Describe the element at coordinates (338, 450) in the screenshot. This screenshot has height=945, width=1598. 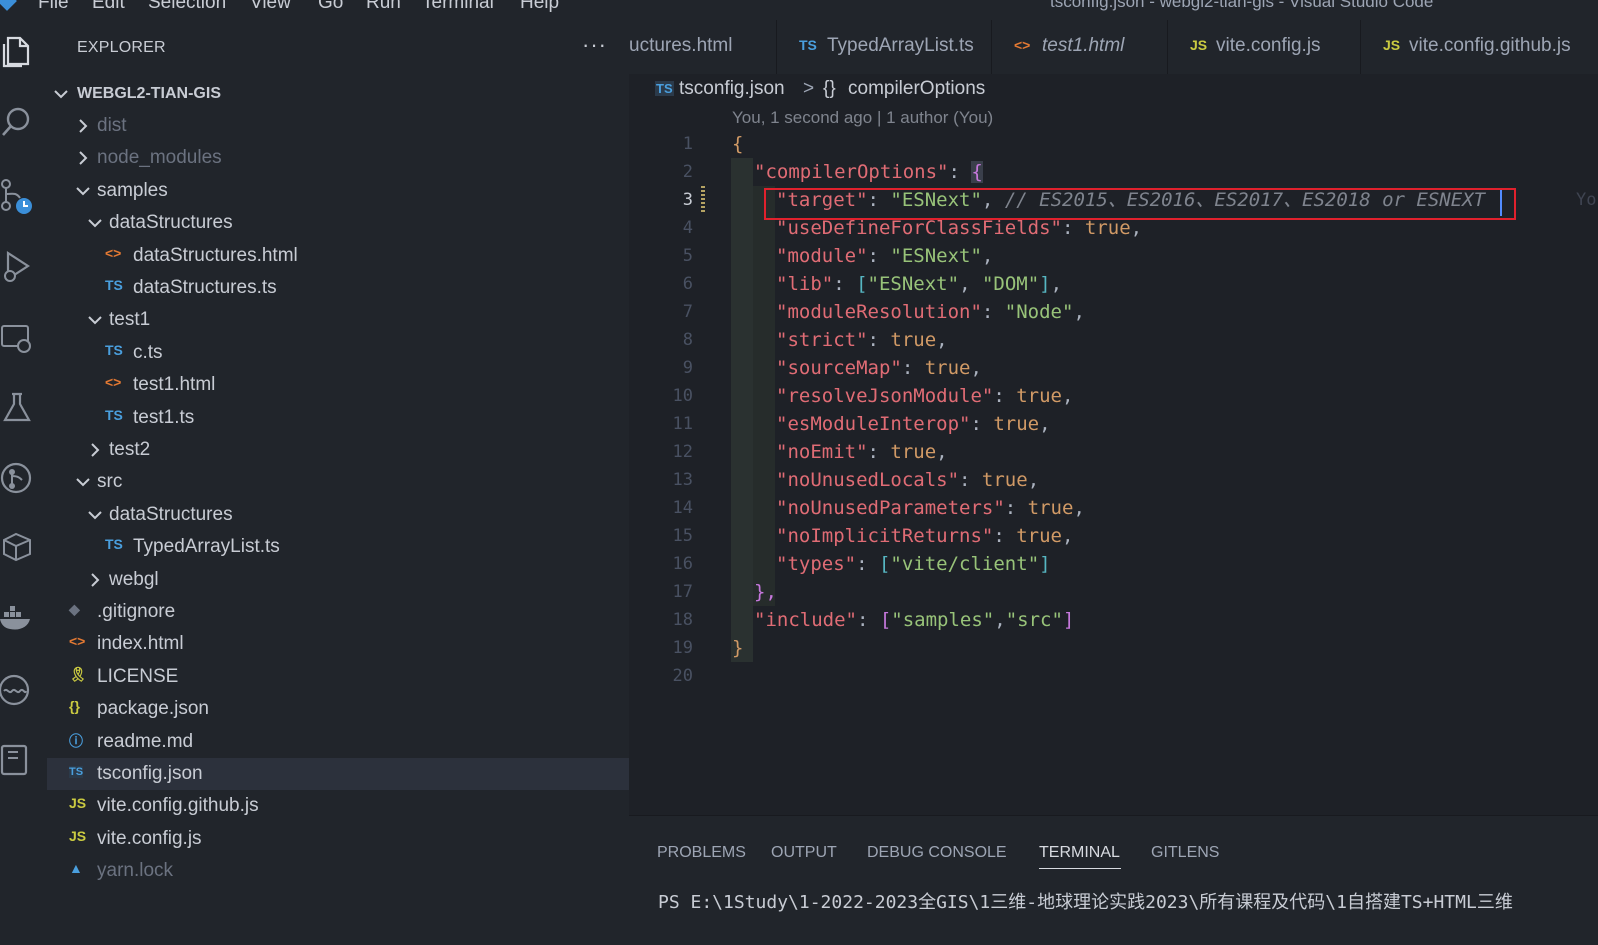
I see `folder-item: test2` at that location.